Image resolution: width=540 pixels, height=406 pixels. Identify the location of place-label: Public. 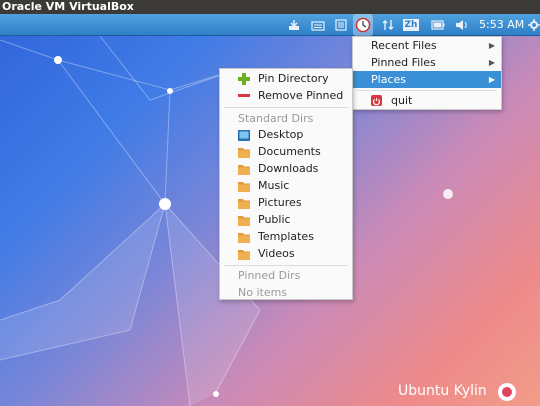
(274, 219).